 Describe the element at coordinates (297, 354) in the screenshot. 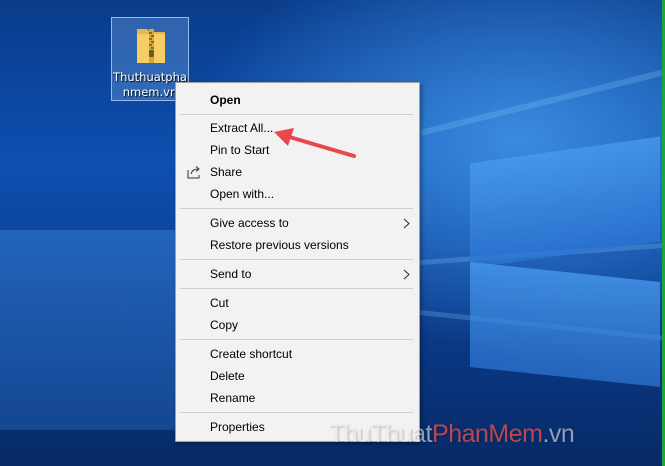

I see `menu-item-create-shortcut: Create shortcut` at that location.